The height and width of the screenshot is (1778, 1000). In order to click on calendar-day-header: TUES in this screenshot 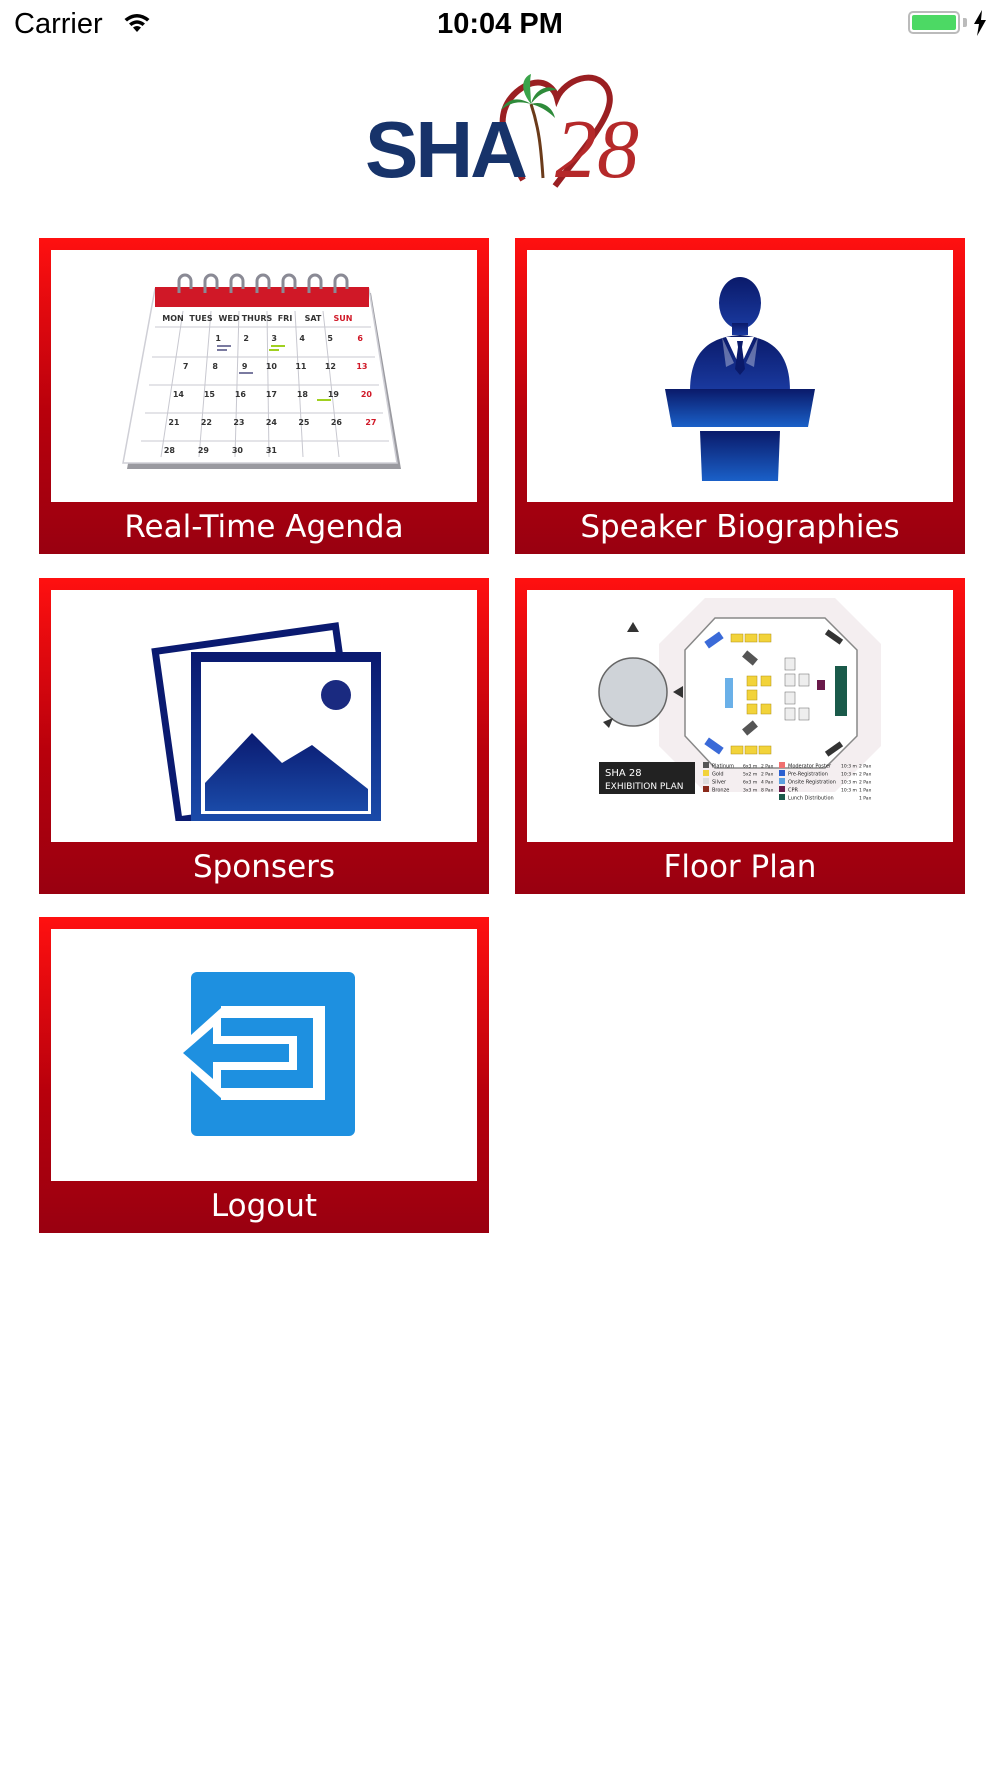, I will do `click(200, 318)`.